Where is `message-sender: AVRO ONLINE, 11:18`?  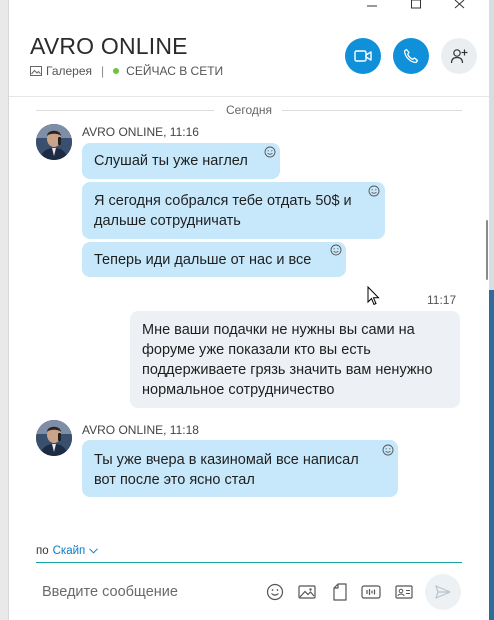 message-sender: AVRO ONLINE, 11:18 is located at coordinates (140, 430).